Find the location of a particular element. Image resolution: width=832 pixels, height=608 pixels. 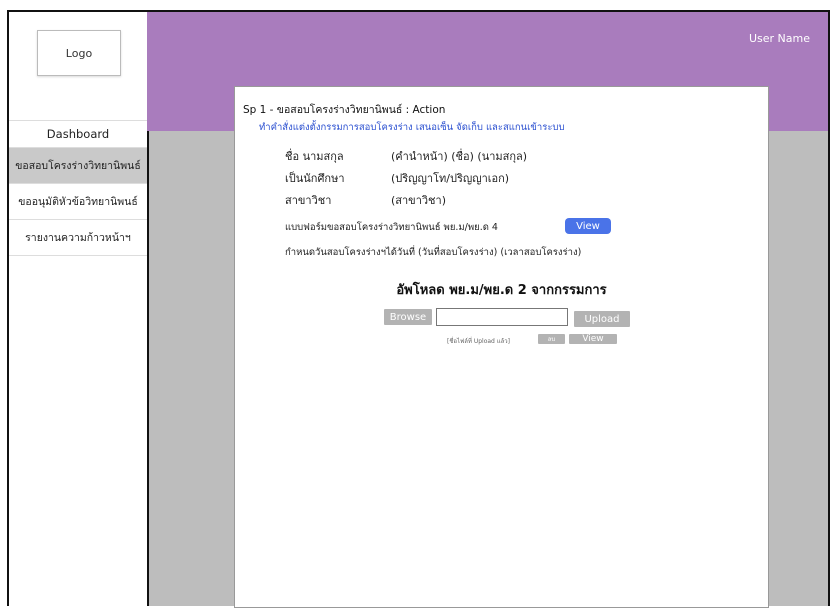

user-name: User Name is located at coordinates (779, 38).